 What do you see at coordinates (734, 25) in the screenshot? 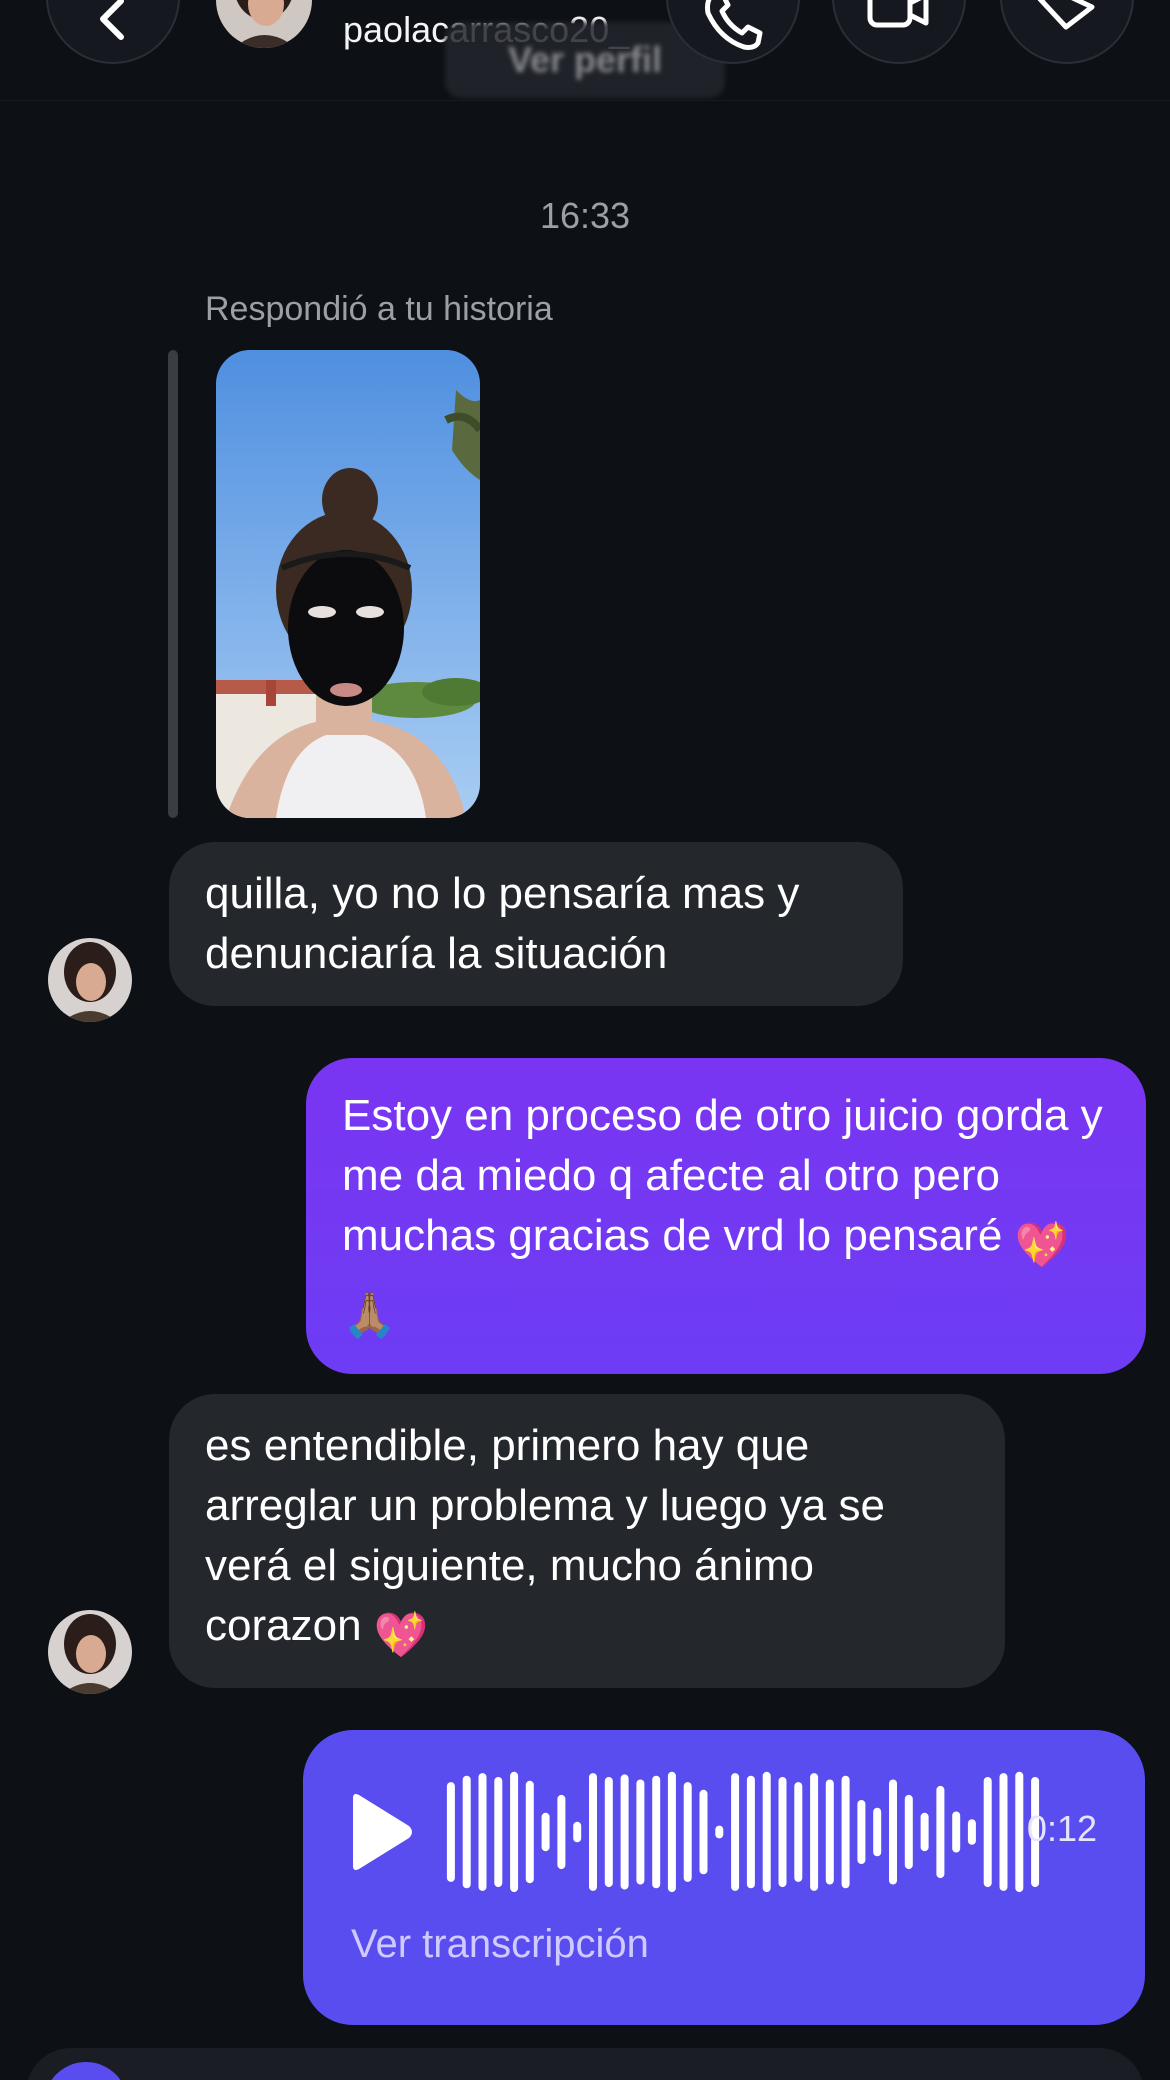
I see `phone-icon` at bounding box center [734, 25].